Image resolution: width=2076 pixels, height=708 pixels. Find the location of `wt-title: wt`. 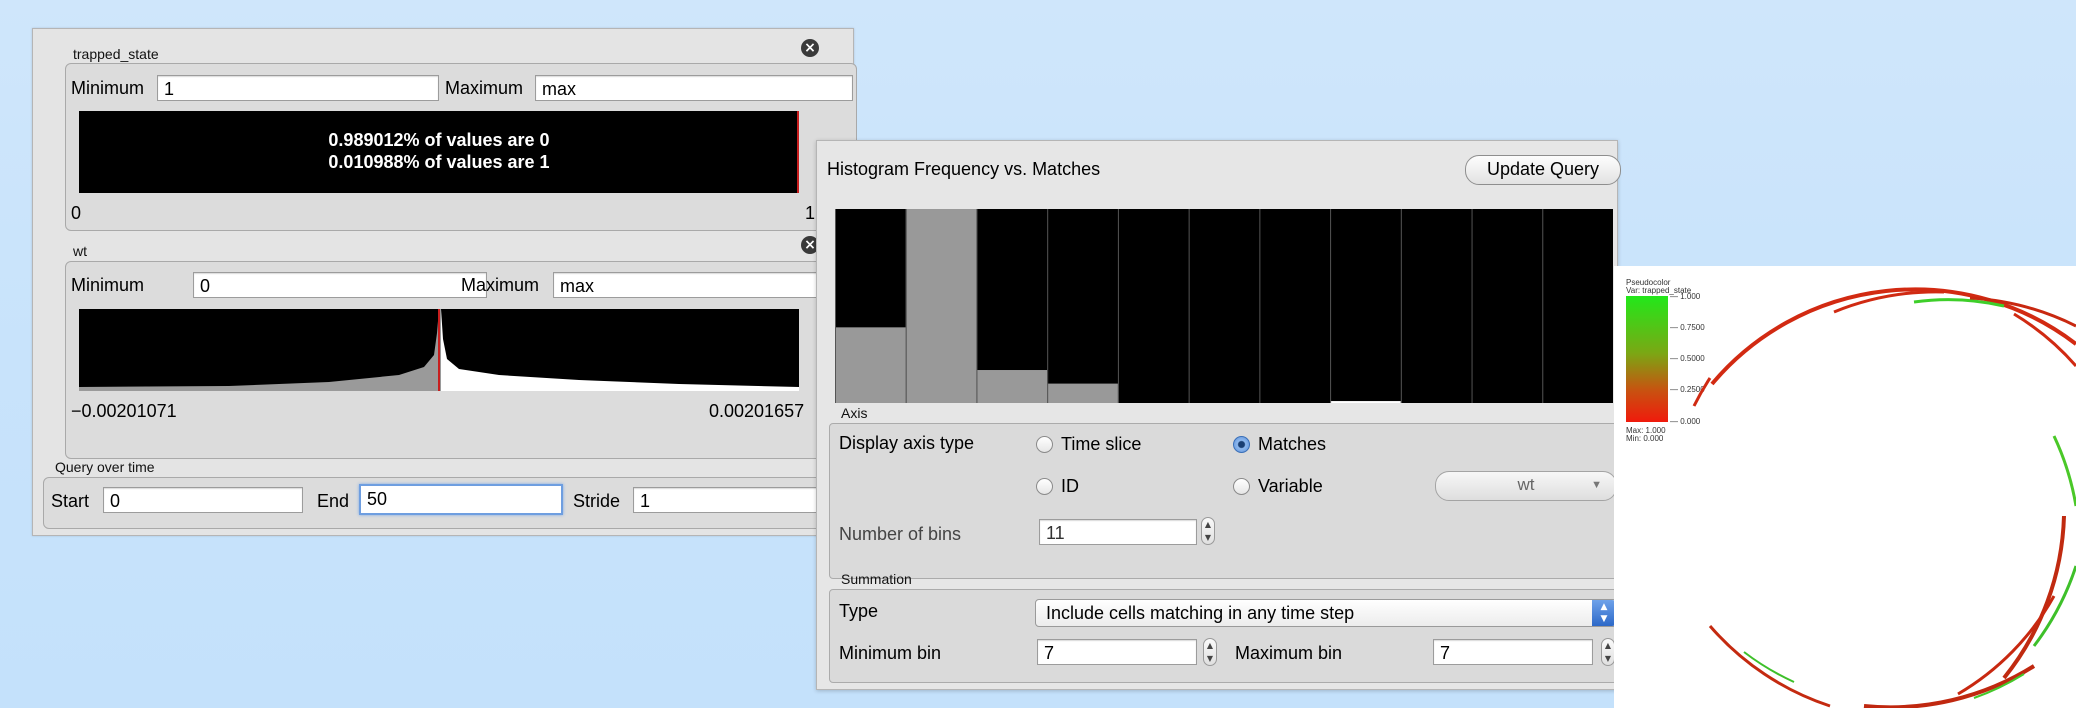

wt-title: wt is located at coordinates (80, 251).